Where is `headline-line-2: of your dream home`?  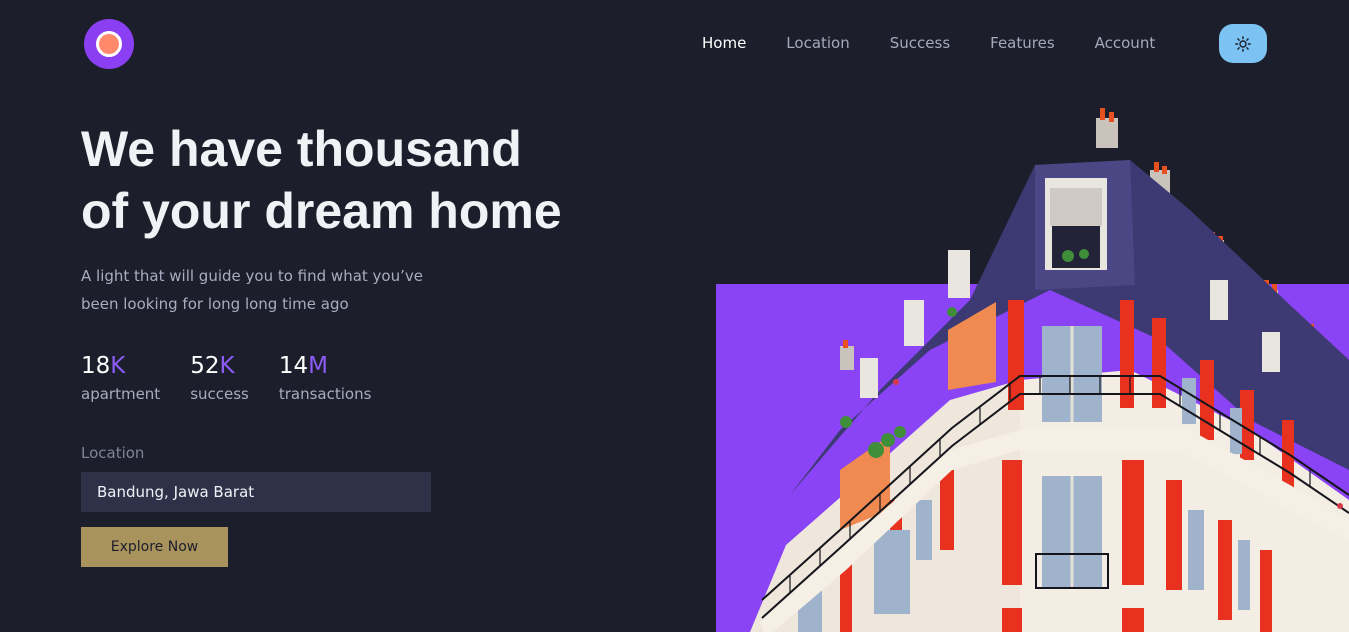
headline-line-2: of your dream home is located at coordinates (321, 211).